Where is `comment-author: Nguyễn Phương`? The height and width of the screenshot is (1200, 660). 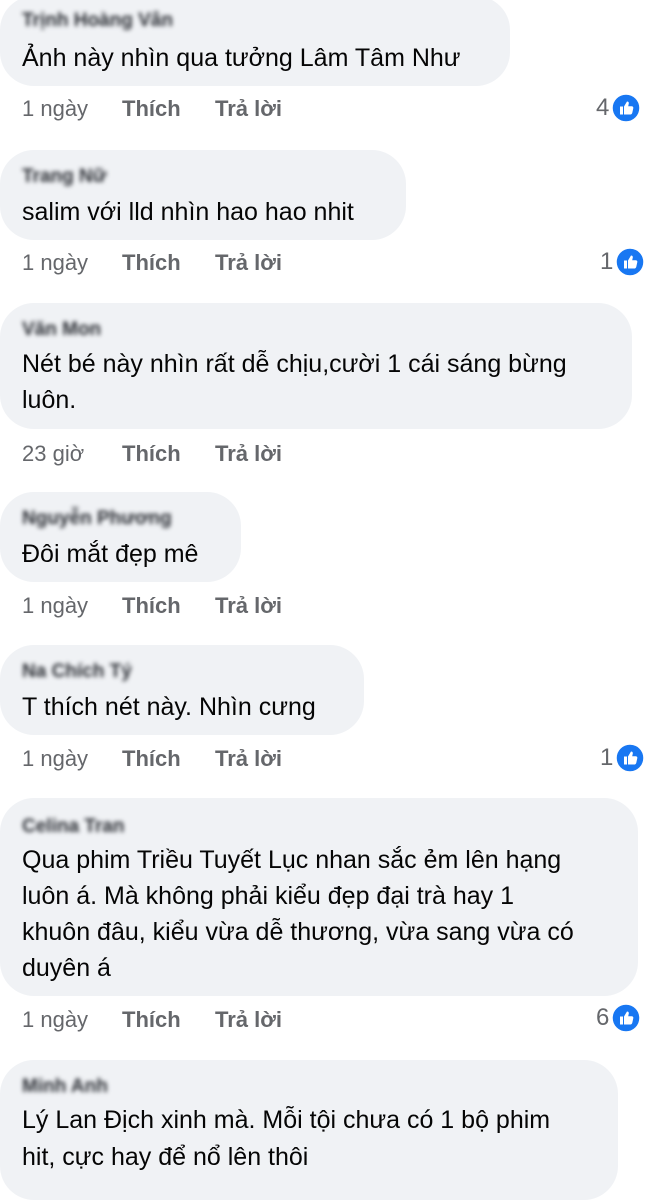
comment-author: Nguyễn Phương is located at coordinates (97, 519).